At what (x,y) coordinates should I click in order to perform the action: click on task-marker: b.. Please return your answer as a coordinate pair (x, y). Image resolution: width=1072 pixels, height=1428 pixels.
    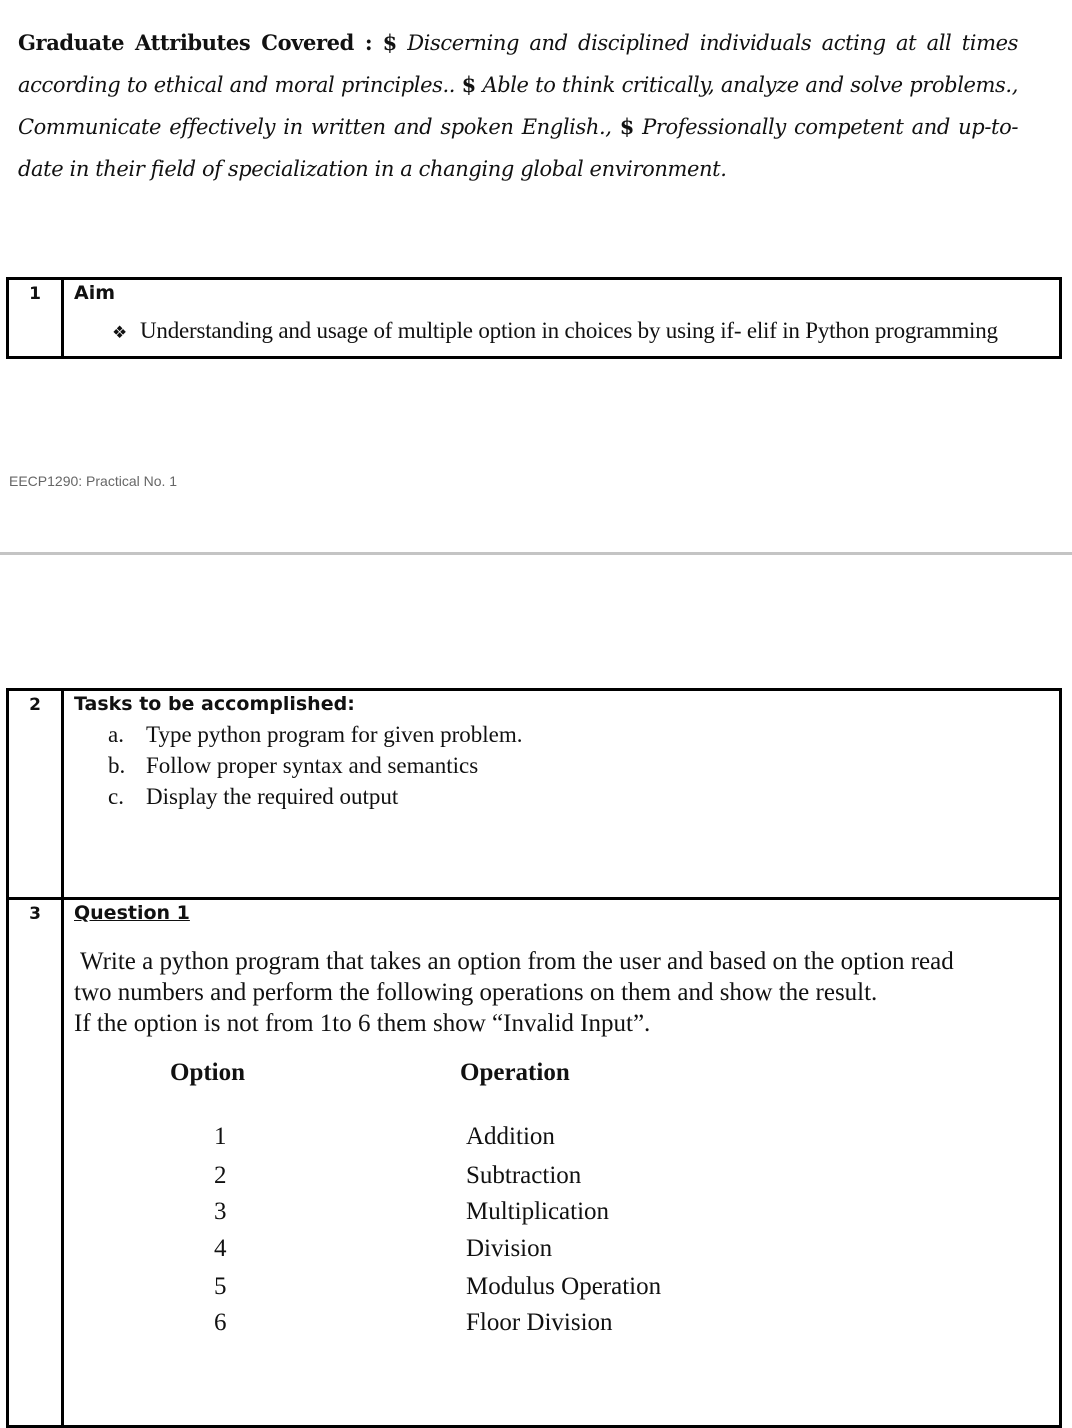
    Looking at the image, I should click on (117, 765).